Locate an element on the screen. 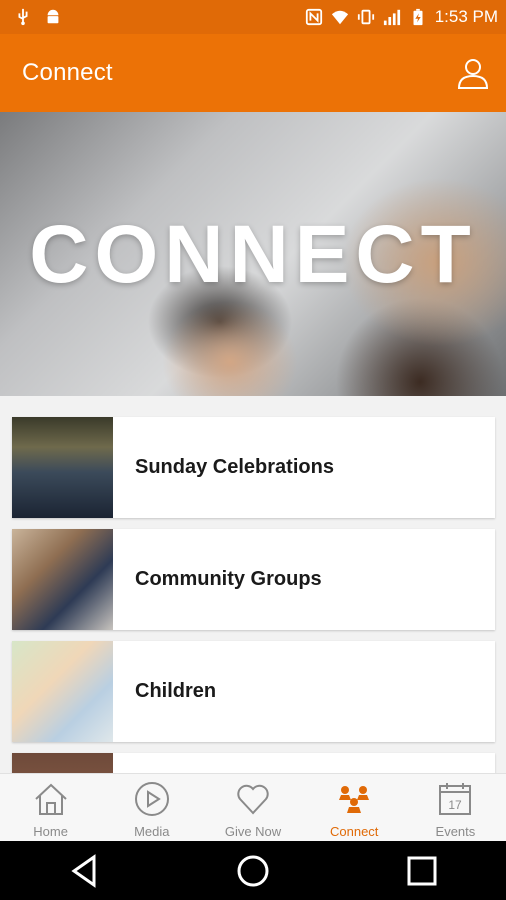  list-item-sunday-celebrations: Sunday Celebrations is located at coordinates (253, 467).